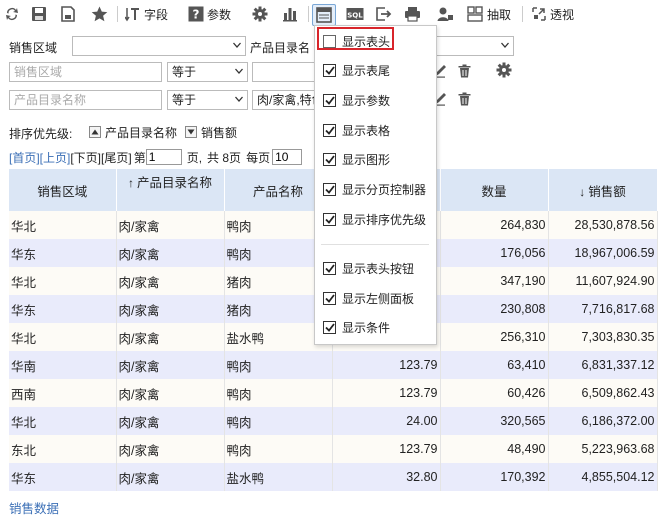 The width and height of the screenshot is (661, 517). Describe the element at coordinates (474, 46) in the screenshot. I see `category-select` at that location.